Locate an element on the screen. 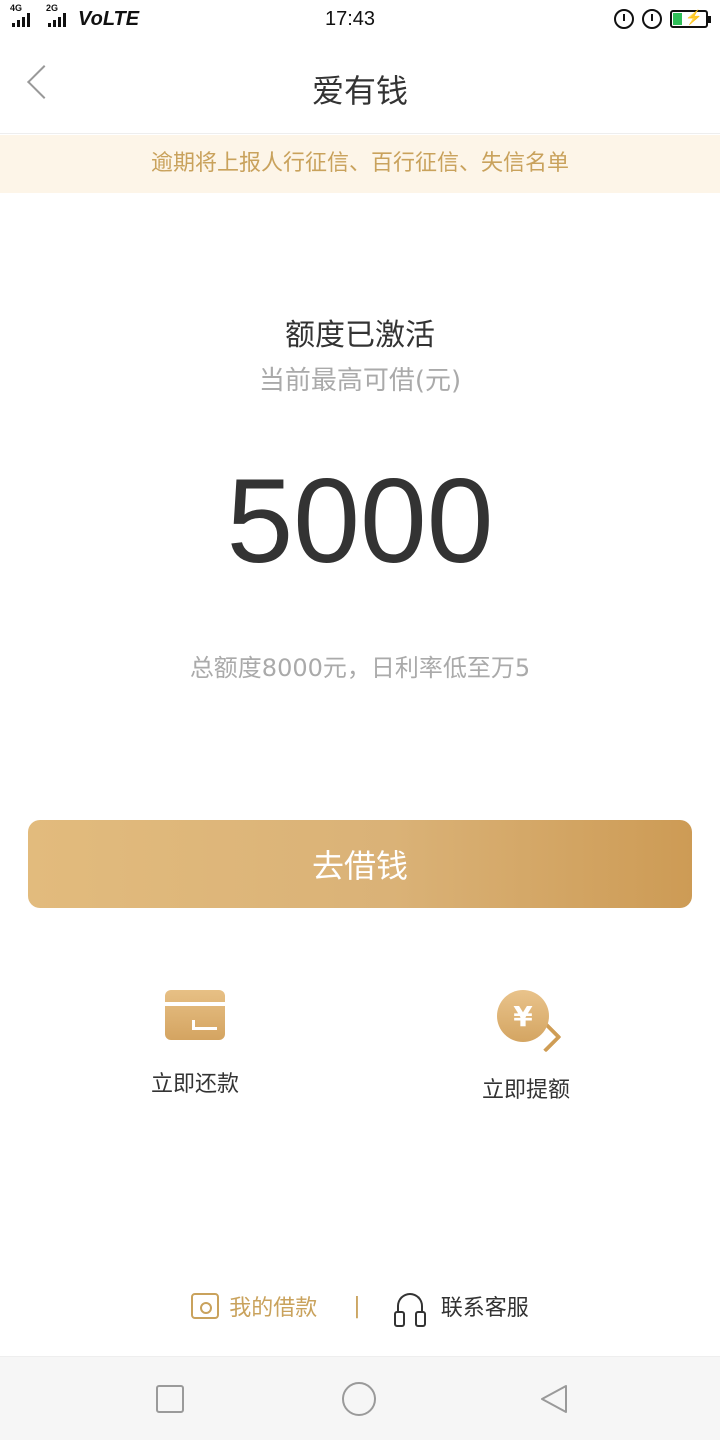 This screenshot has height=1440, width=720. status-right: ⚡ is located at coordinates (579, 19).